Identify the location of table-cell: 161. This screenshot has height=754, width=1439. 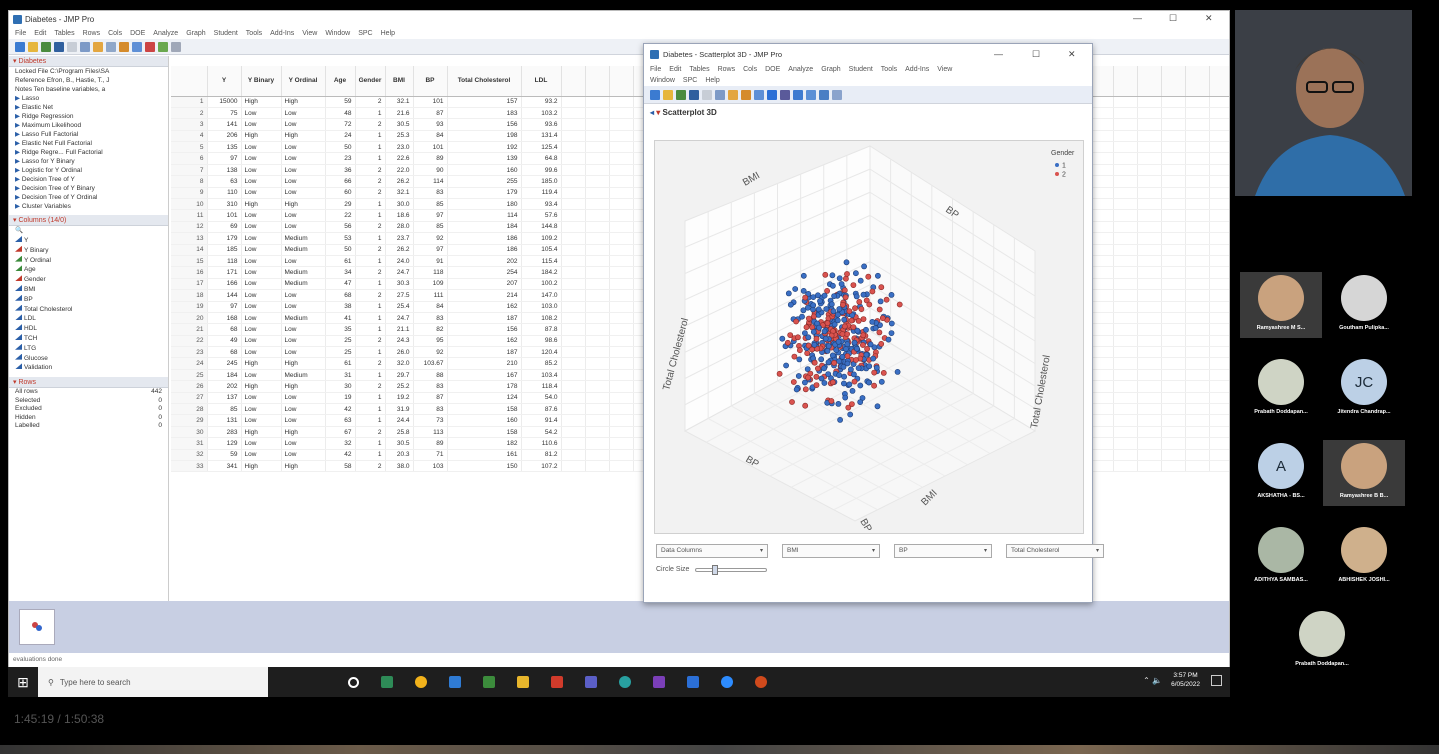
(484, 455).